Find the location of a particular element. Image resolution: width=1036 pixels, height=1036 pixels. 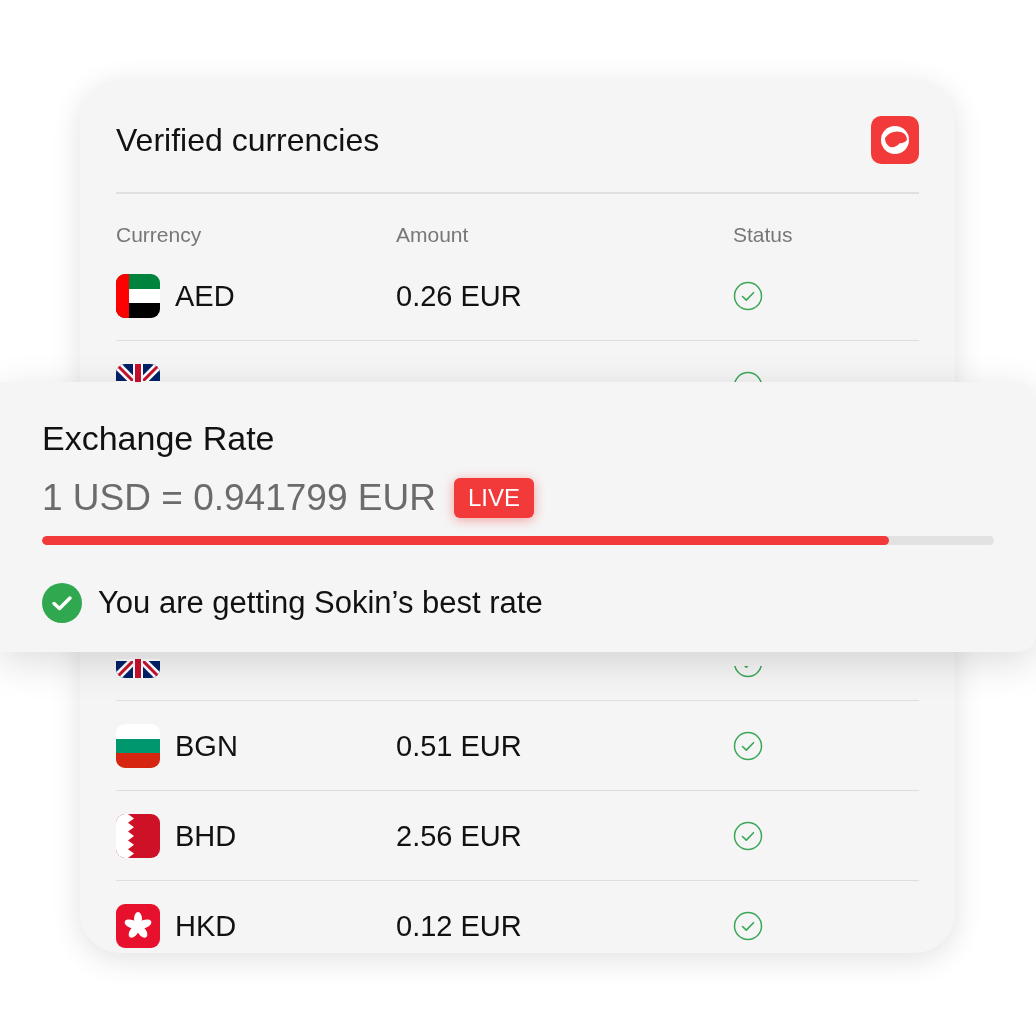

logo-icon is located at coordinates (895, 140).